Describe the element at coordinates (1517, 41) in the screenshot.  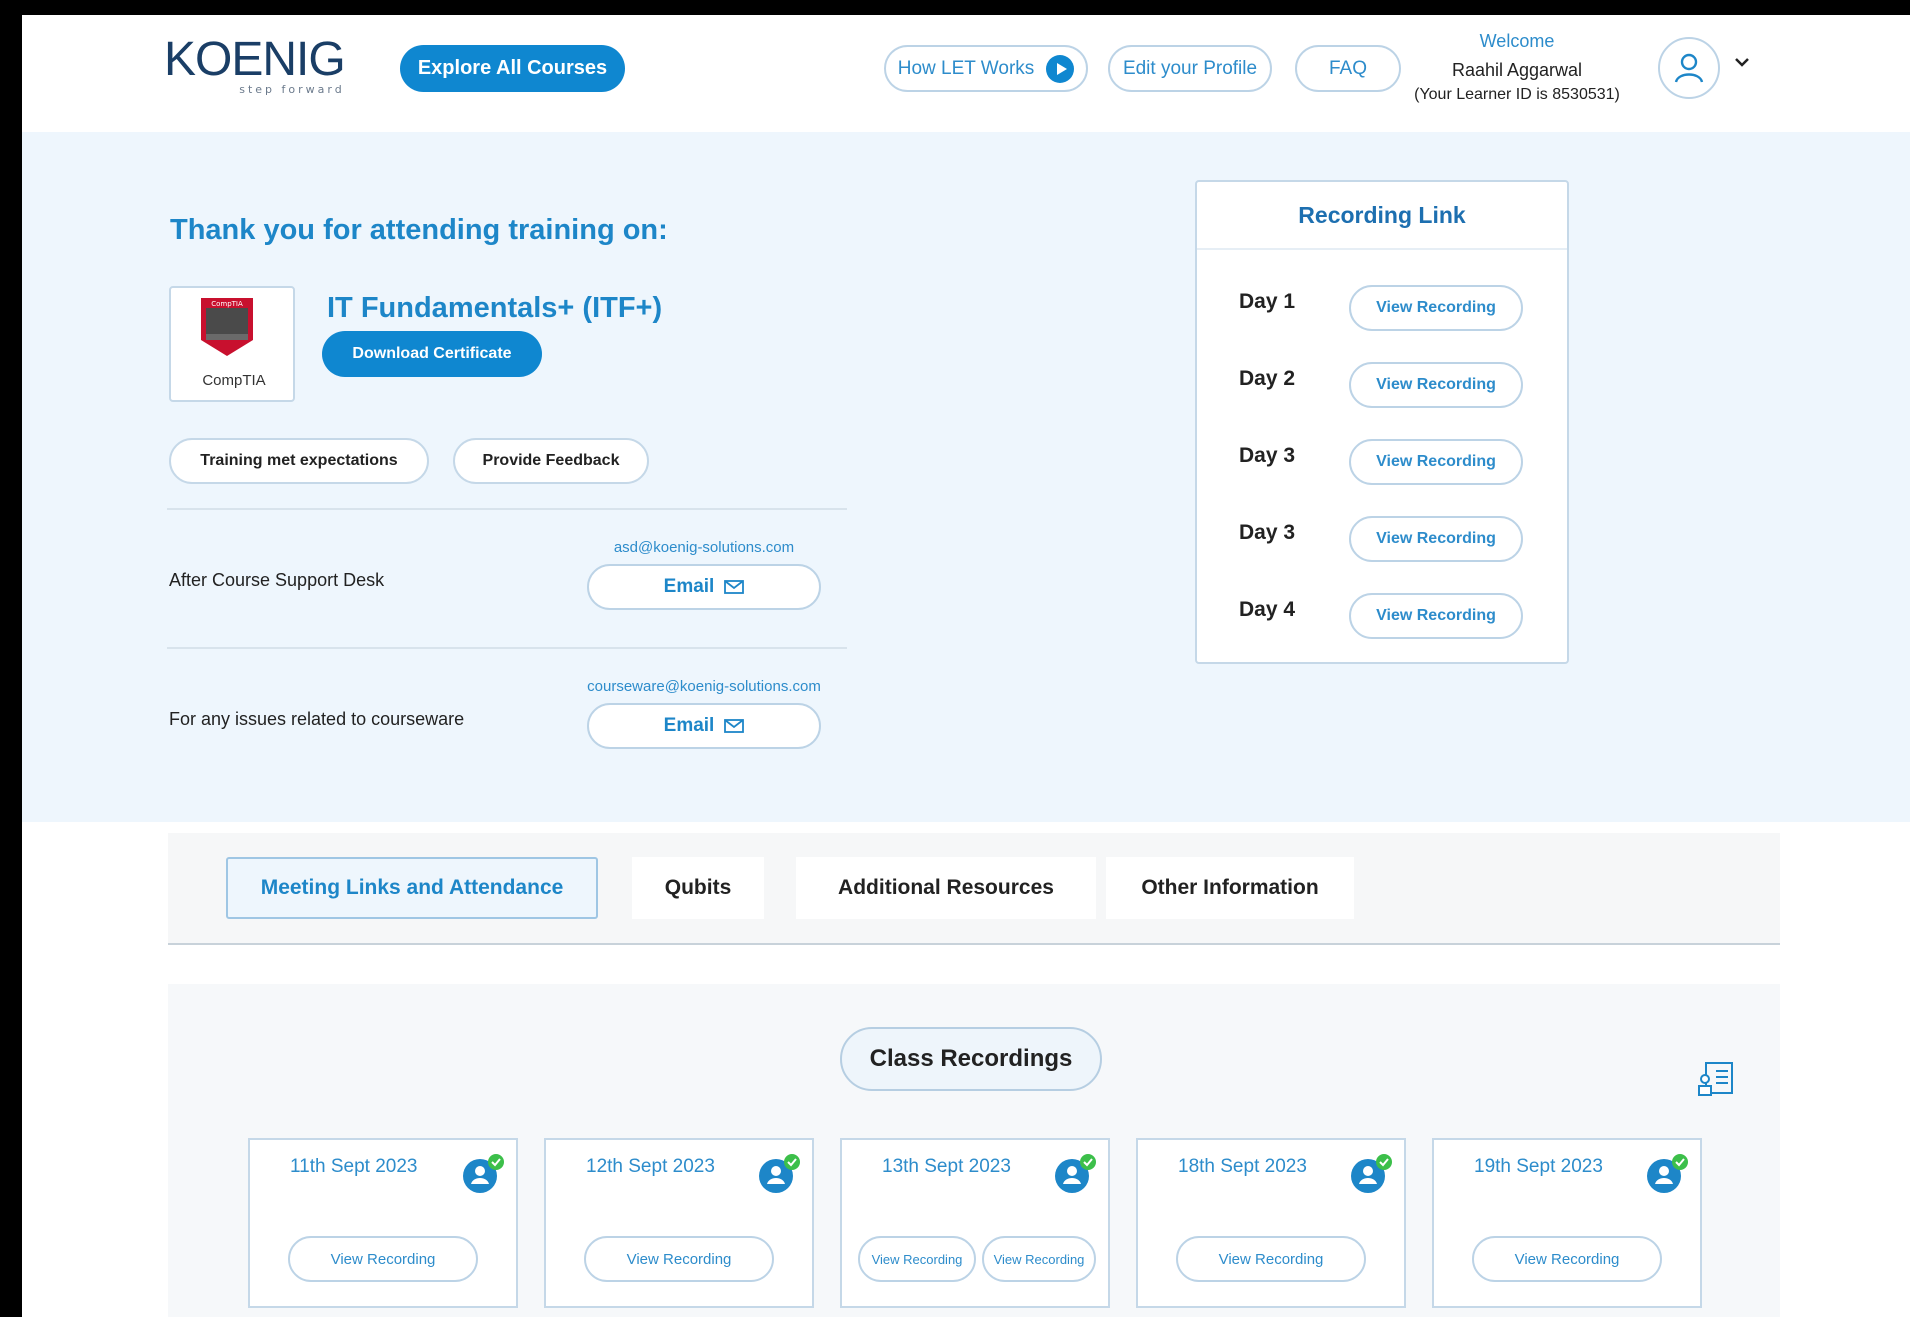
I see `welcome-text: Welcome` at that location.